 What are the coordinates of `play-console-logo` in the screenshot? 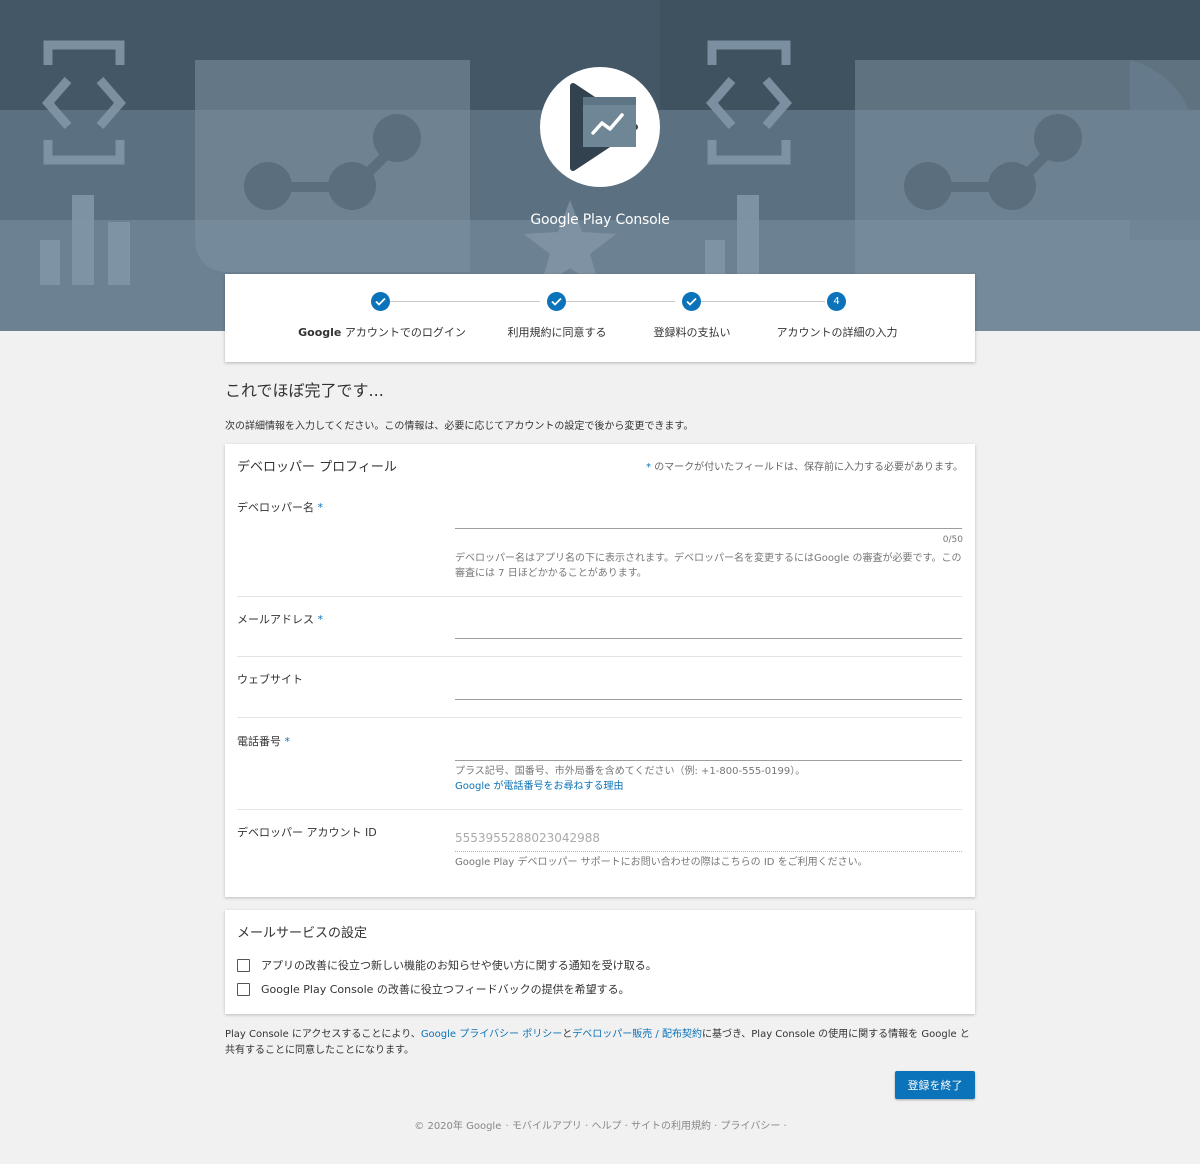 It's located at (600, 127).